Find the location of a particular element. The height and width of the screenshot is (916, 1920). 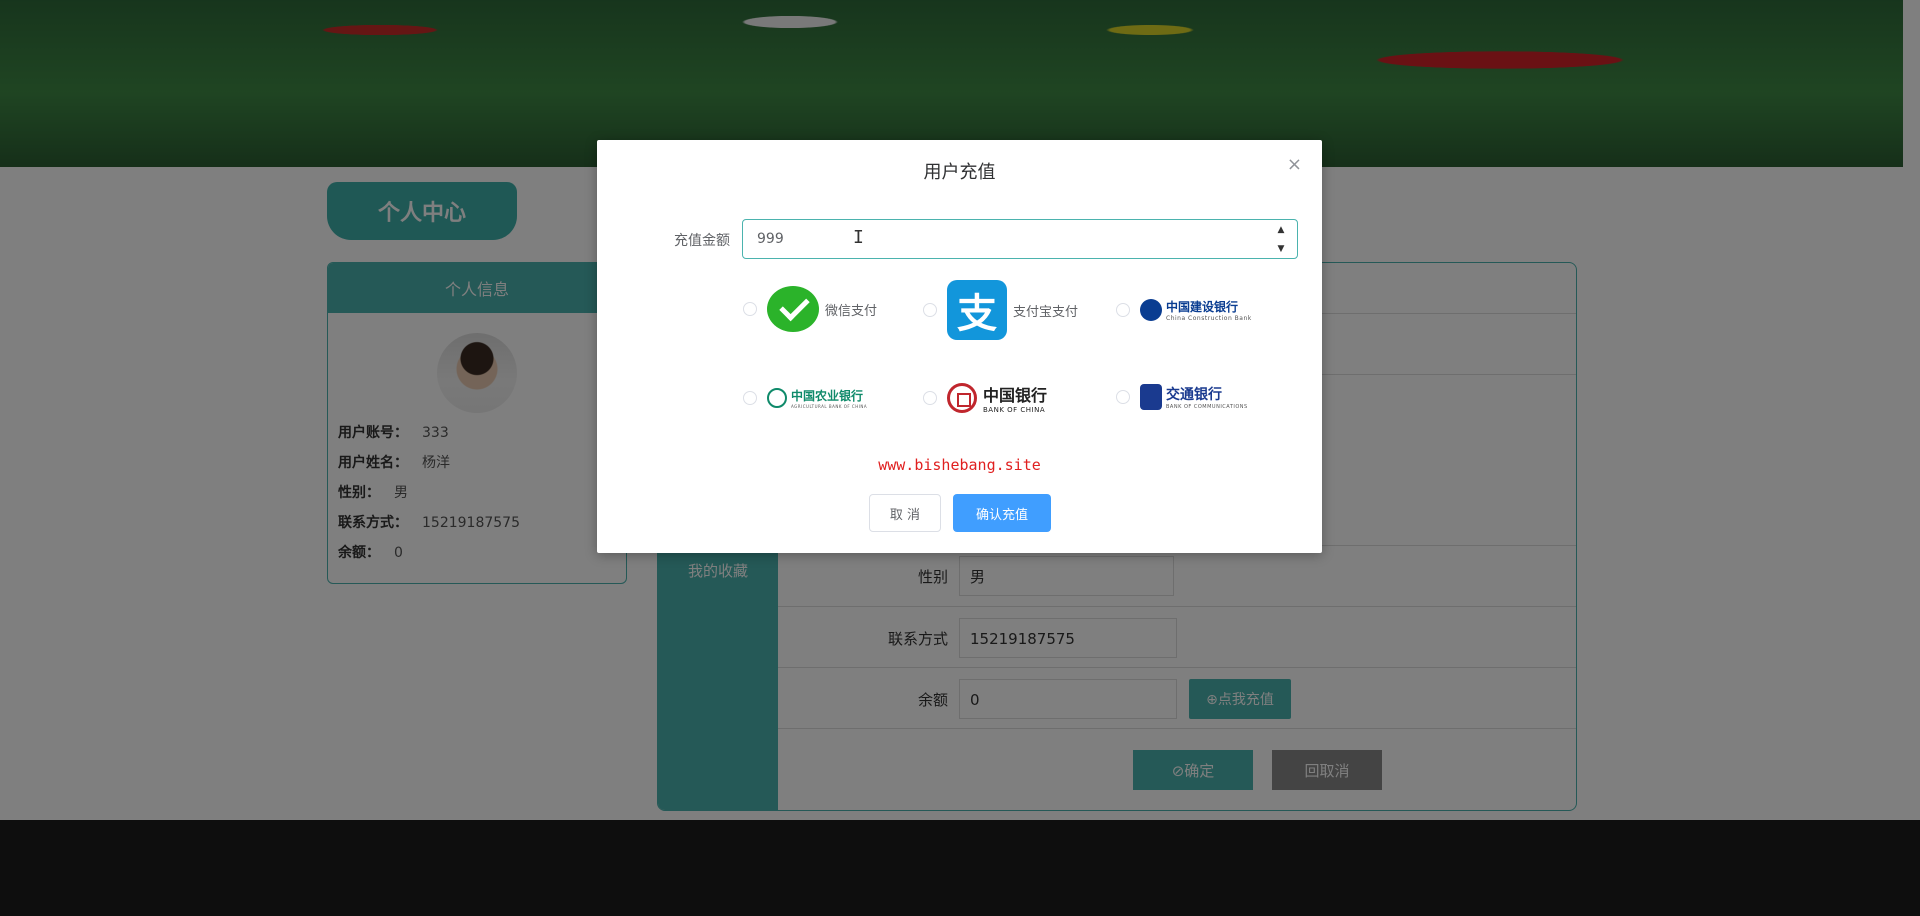

pay-option-label: 支付宝支付 is located at coordinates (1046, 312).